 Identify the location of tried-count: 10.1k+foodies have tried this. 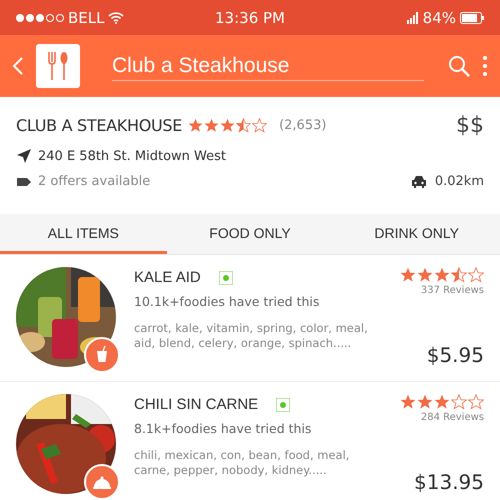
(227, 301).